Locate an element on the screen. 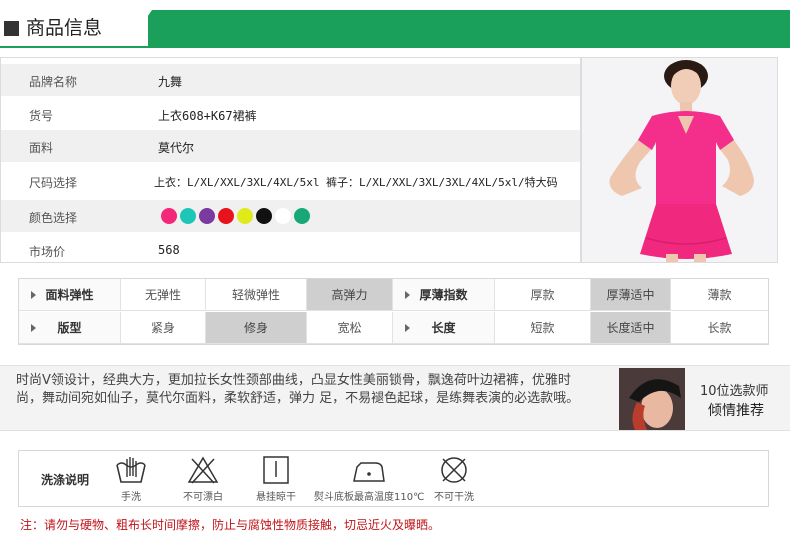  section-header: 商品信息 is located at coordinates (395, 29).